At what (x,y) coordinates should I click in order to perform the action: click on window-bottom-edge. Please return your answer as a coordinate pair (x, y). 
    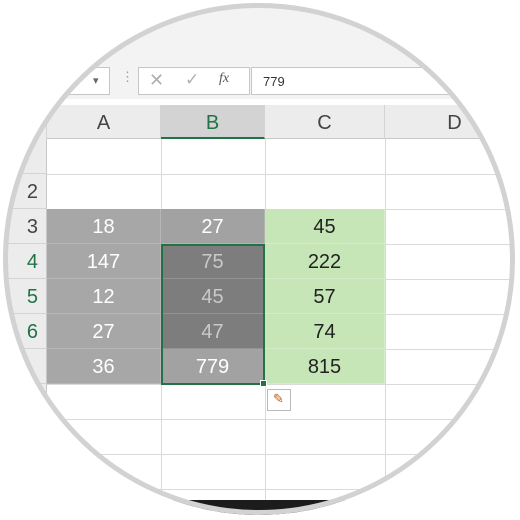
    Looking at the image, I should click on (268, 507).